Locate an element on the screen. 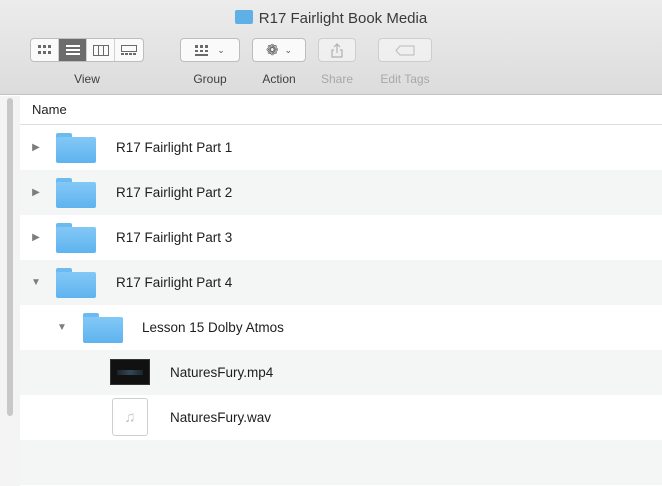 This screenshot has height=486, width=662. gallery-view-button is located at coordinates (129, 50).